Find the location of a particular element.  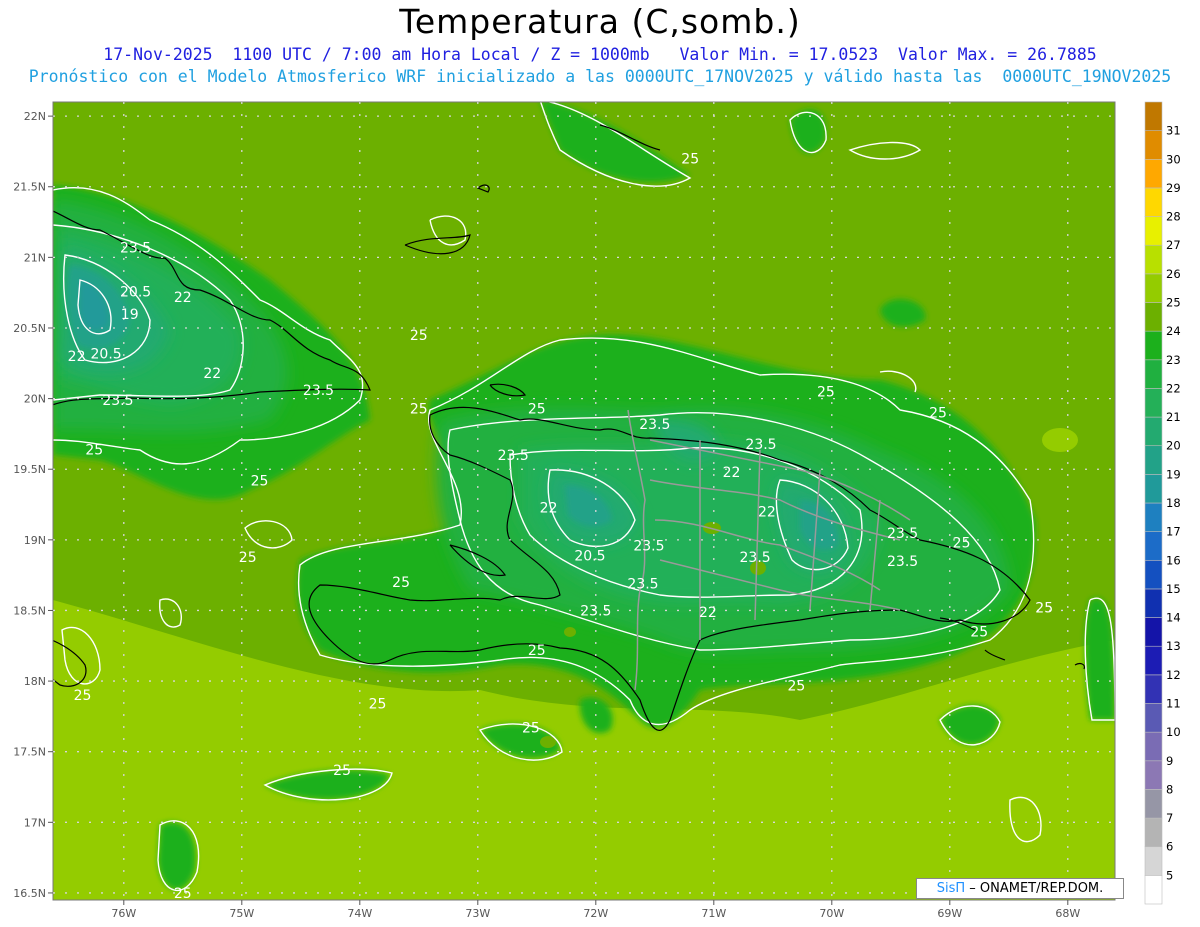

lon-label: 75W is located at coordinates (241, 913).